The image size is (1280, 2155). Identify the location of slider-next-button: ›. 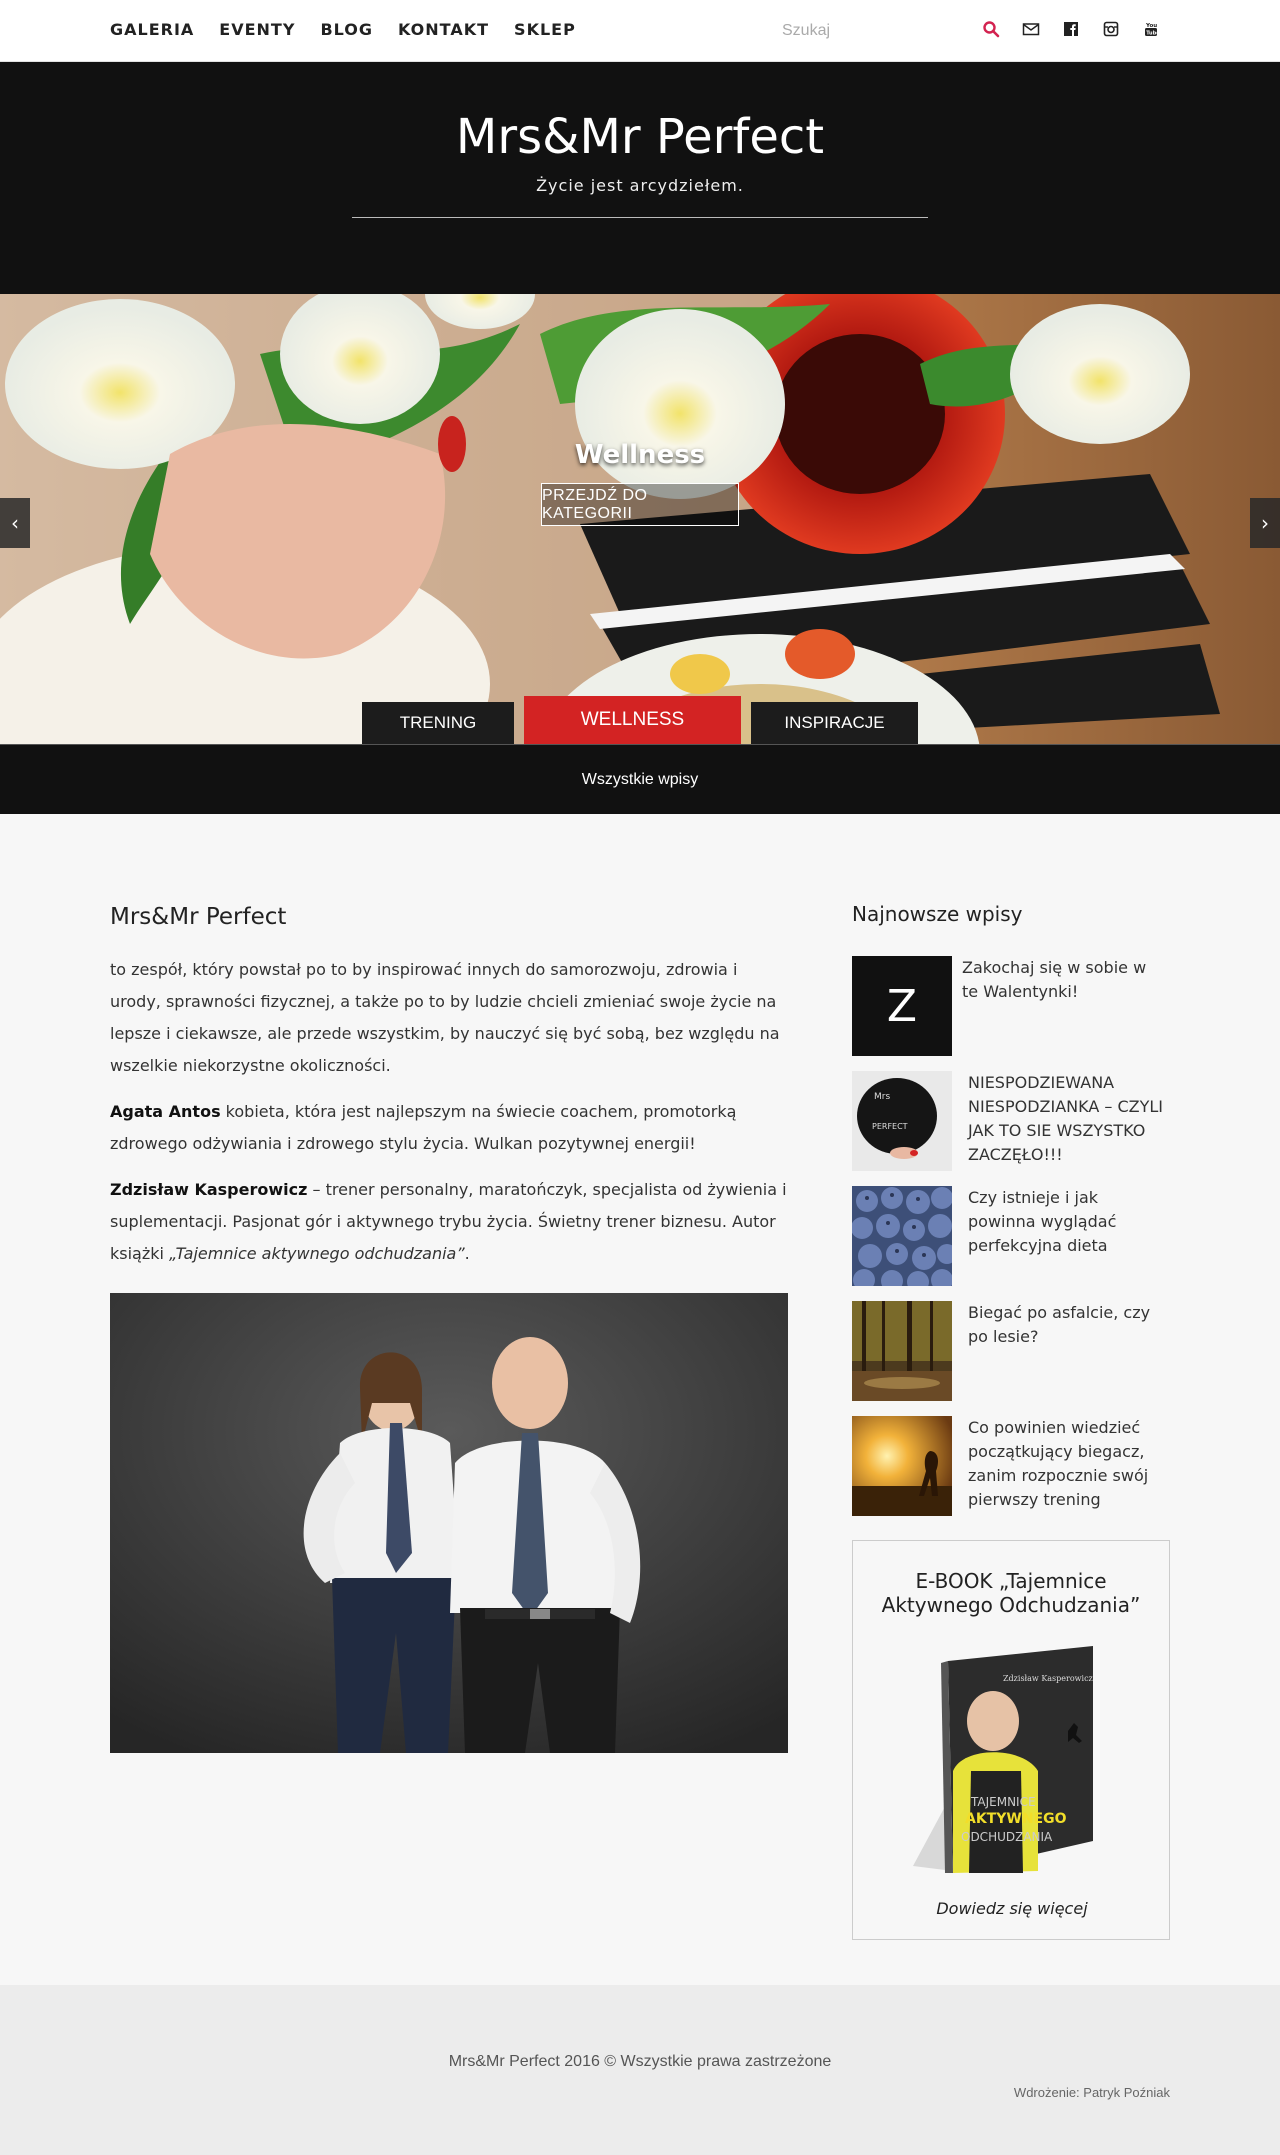
(1265, 523).